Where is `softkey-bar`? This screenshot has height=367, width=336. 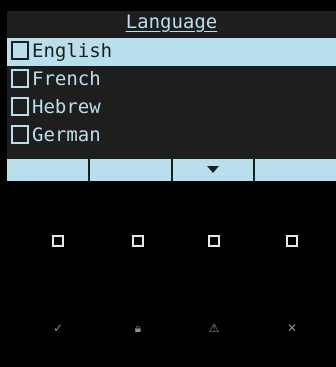
softkey-bar is located at coordinates (171, 170).